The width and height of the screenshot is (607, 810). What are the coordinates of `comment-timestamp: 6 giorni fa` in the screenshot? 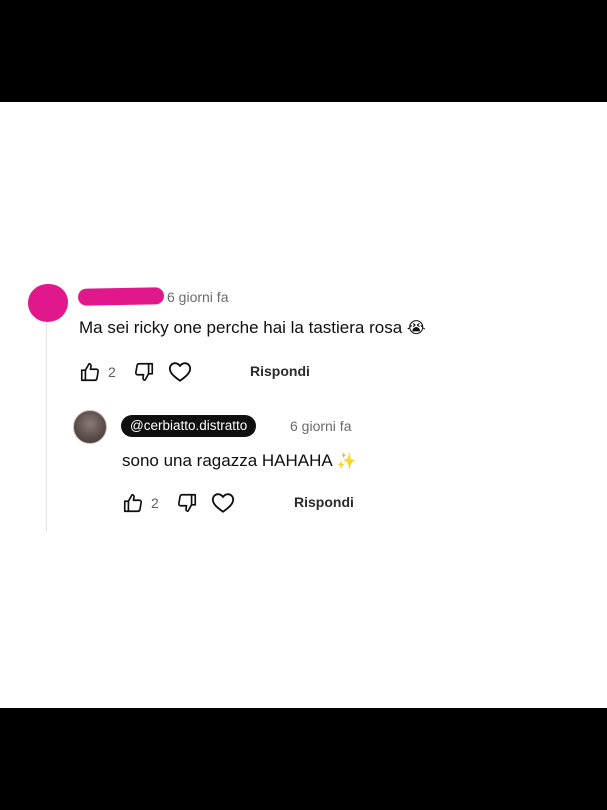 It's located at (198, 297).